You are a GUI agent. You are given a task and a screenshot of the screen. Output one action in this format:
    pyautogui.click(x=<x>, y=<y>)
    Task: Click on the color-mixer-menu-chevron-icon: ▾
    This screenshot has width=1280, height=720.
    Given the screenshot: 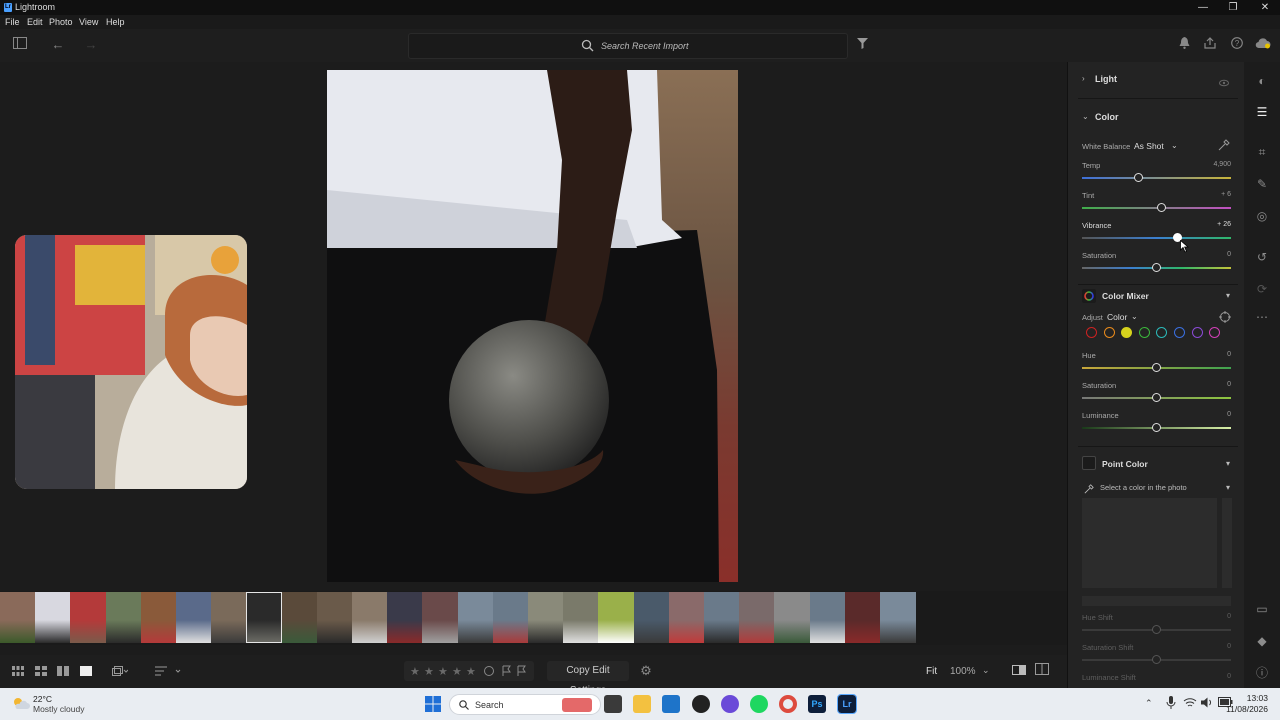 What is the action you would take?
    pyautogui.click(x=1228, y=295)
    